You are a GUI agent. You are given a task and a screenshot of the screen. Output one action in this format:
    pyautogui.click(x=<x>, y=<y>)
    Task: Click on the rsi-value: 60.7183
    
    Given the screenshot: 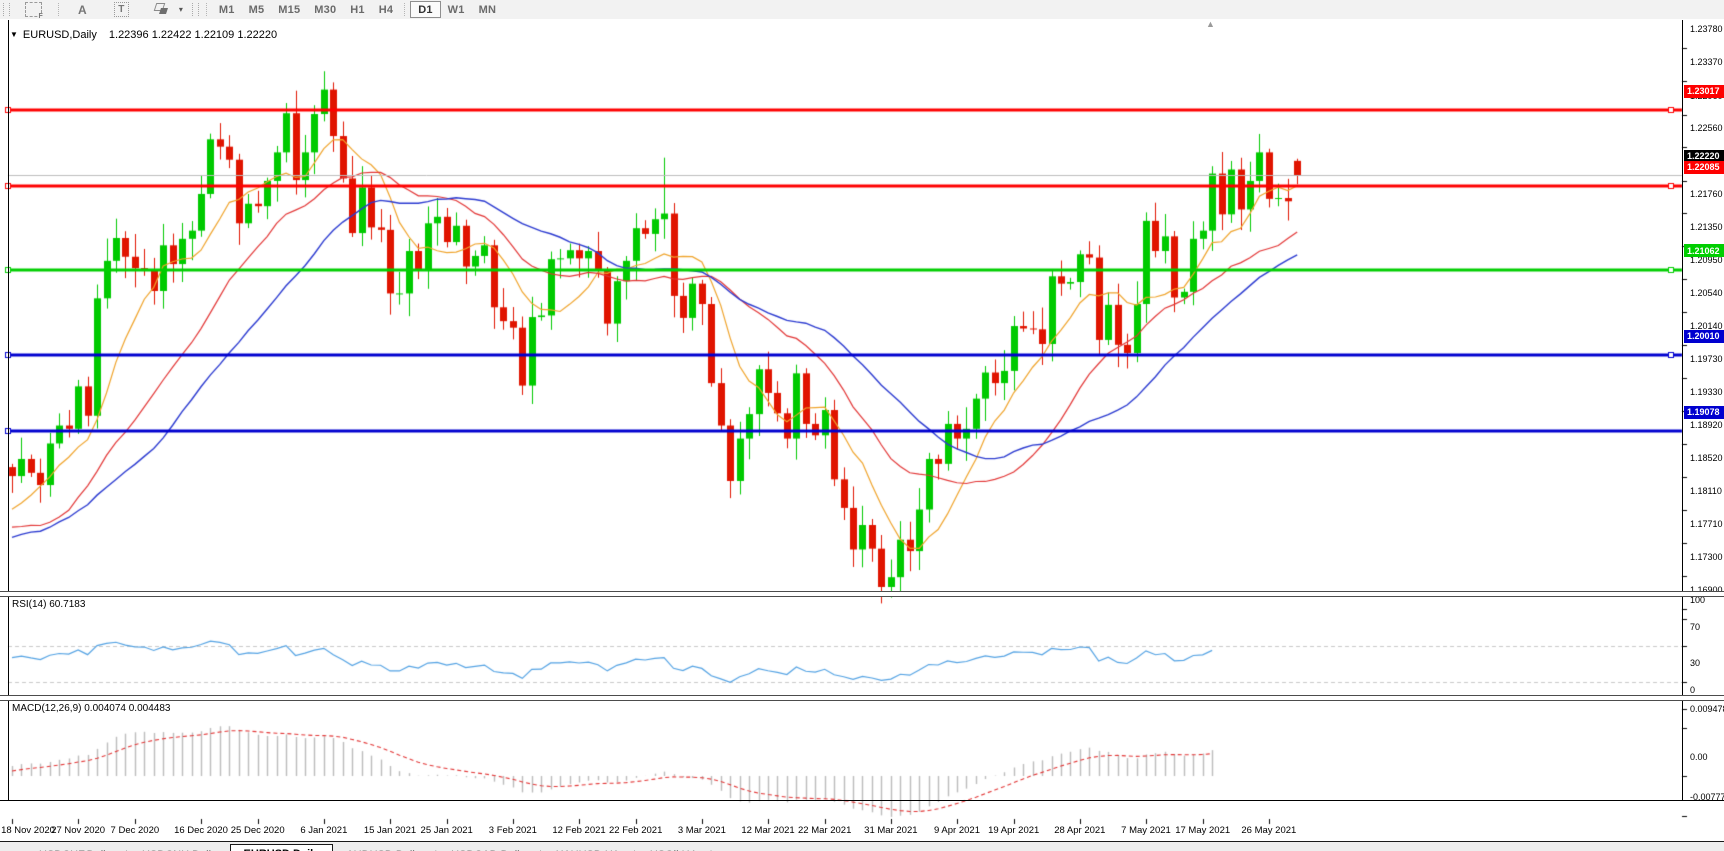 What is the action you would take?
    pyautogui.click(x=67, y=604)
    